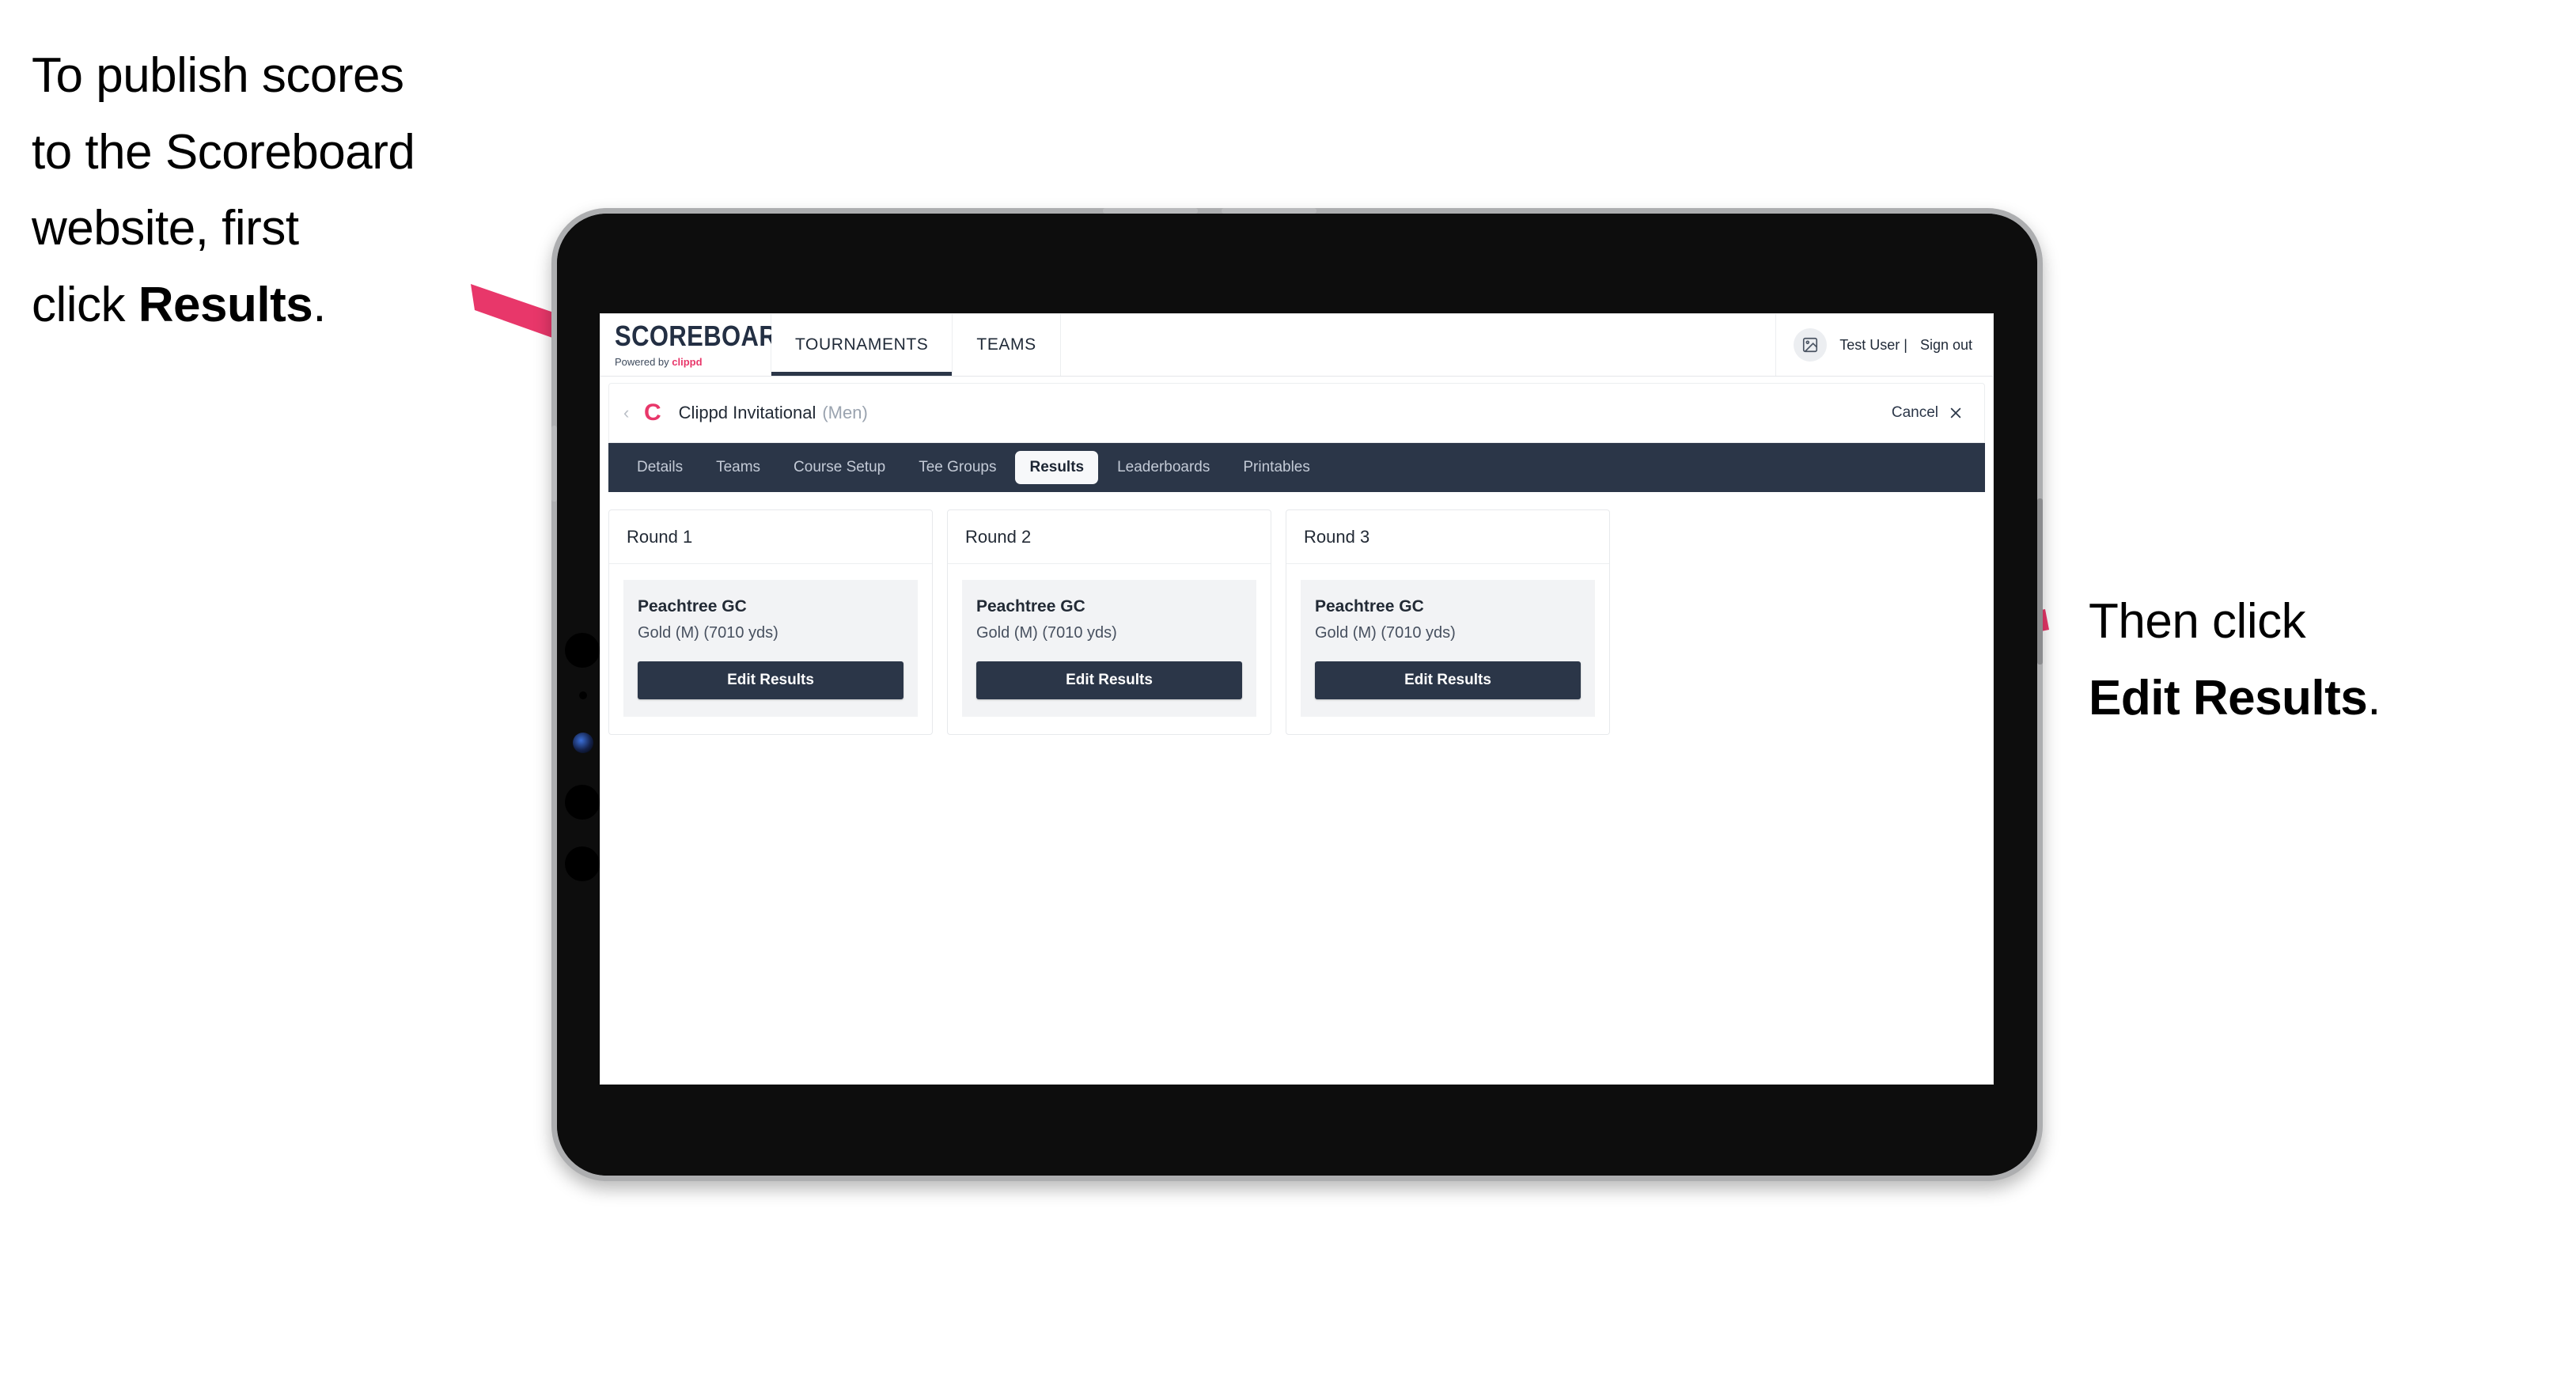 The height and width of the screenshot is (1386, 2576). What do you see at coordinates (660, 468) in the screenshot?
I see `sub-nav-details: Details` at bounding box center [660, 468].